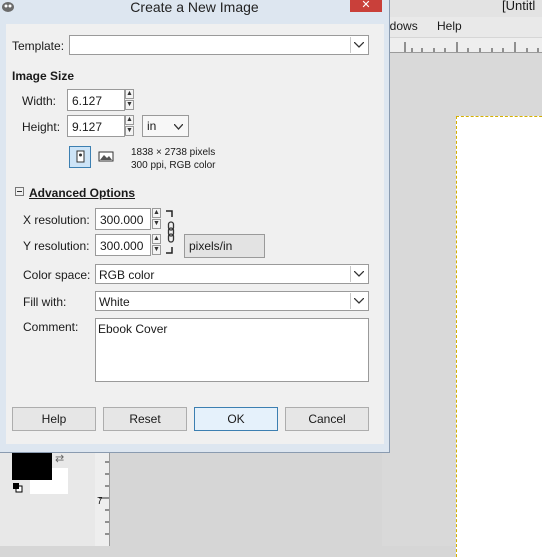 Image resolution: width=542 pixels, height=557 pixels. What do you see at coordinates (39, 101) in the screenshot?
I see `width-label: Width:` at bounding box center [39, 101].